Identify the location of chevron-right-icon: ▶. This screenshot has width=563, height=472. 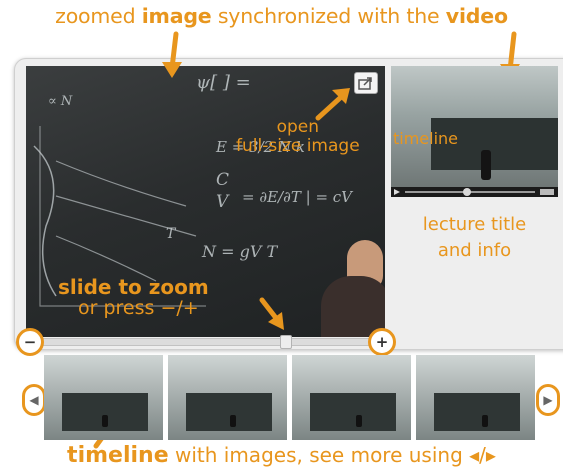
(548, 400).